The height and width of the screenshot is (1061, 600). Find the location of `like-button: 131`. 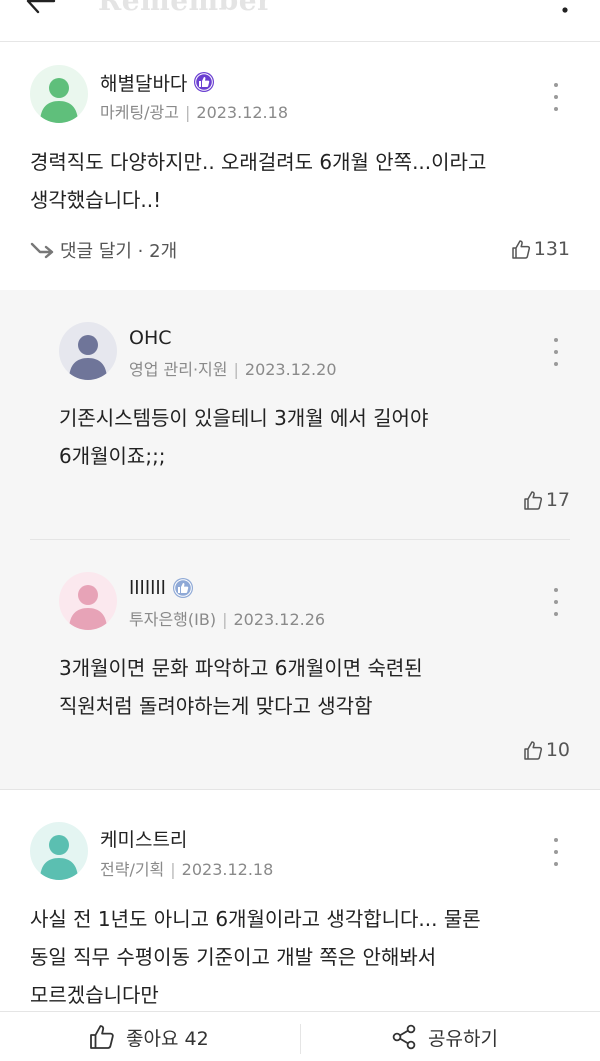

like-button: 131 is located at coordinates (540, 249).